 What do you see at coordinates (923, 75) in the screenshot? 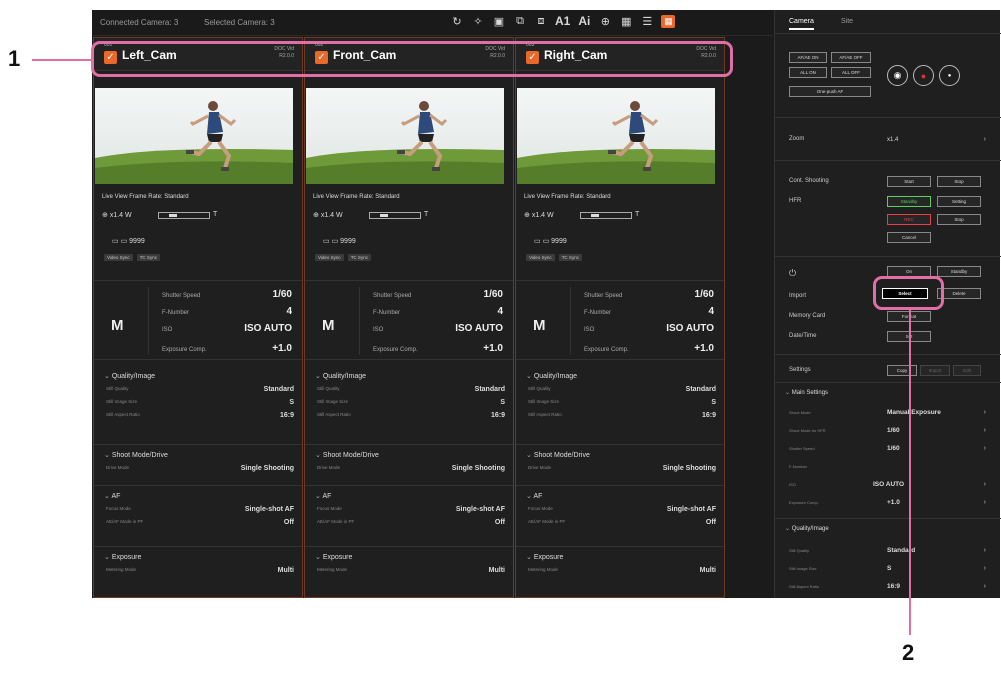
I see `record-button: ●` at bounding box center [923, 75].